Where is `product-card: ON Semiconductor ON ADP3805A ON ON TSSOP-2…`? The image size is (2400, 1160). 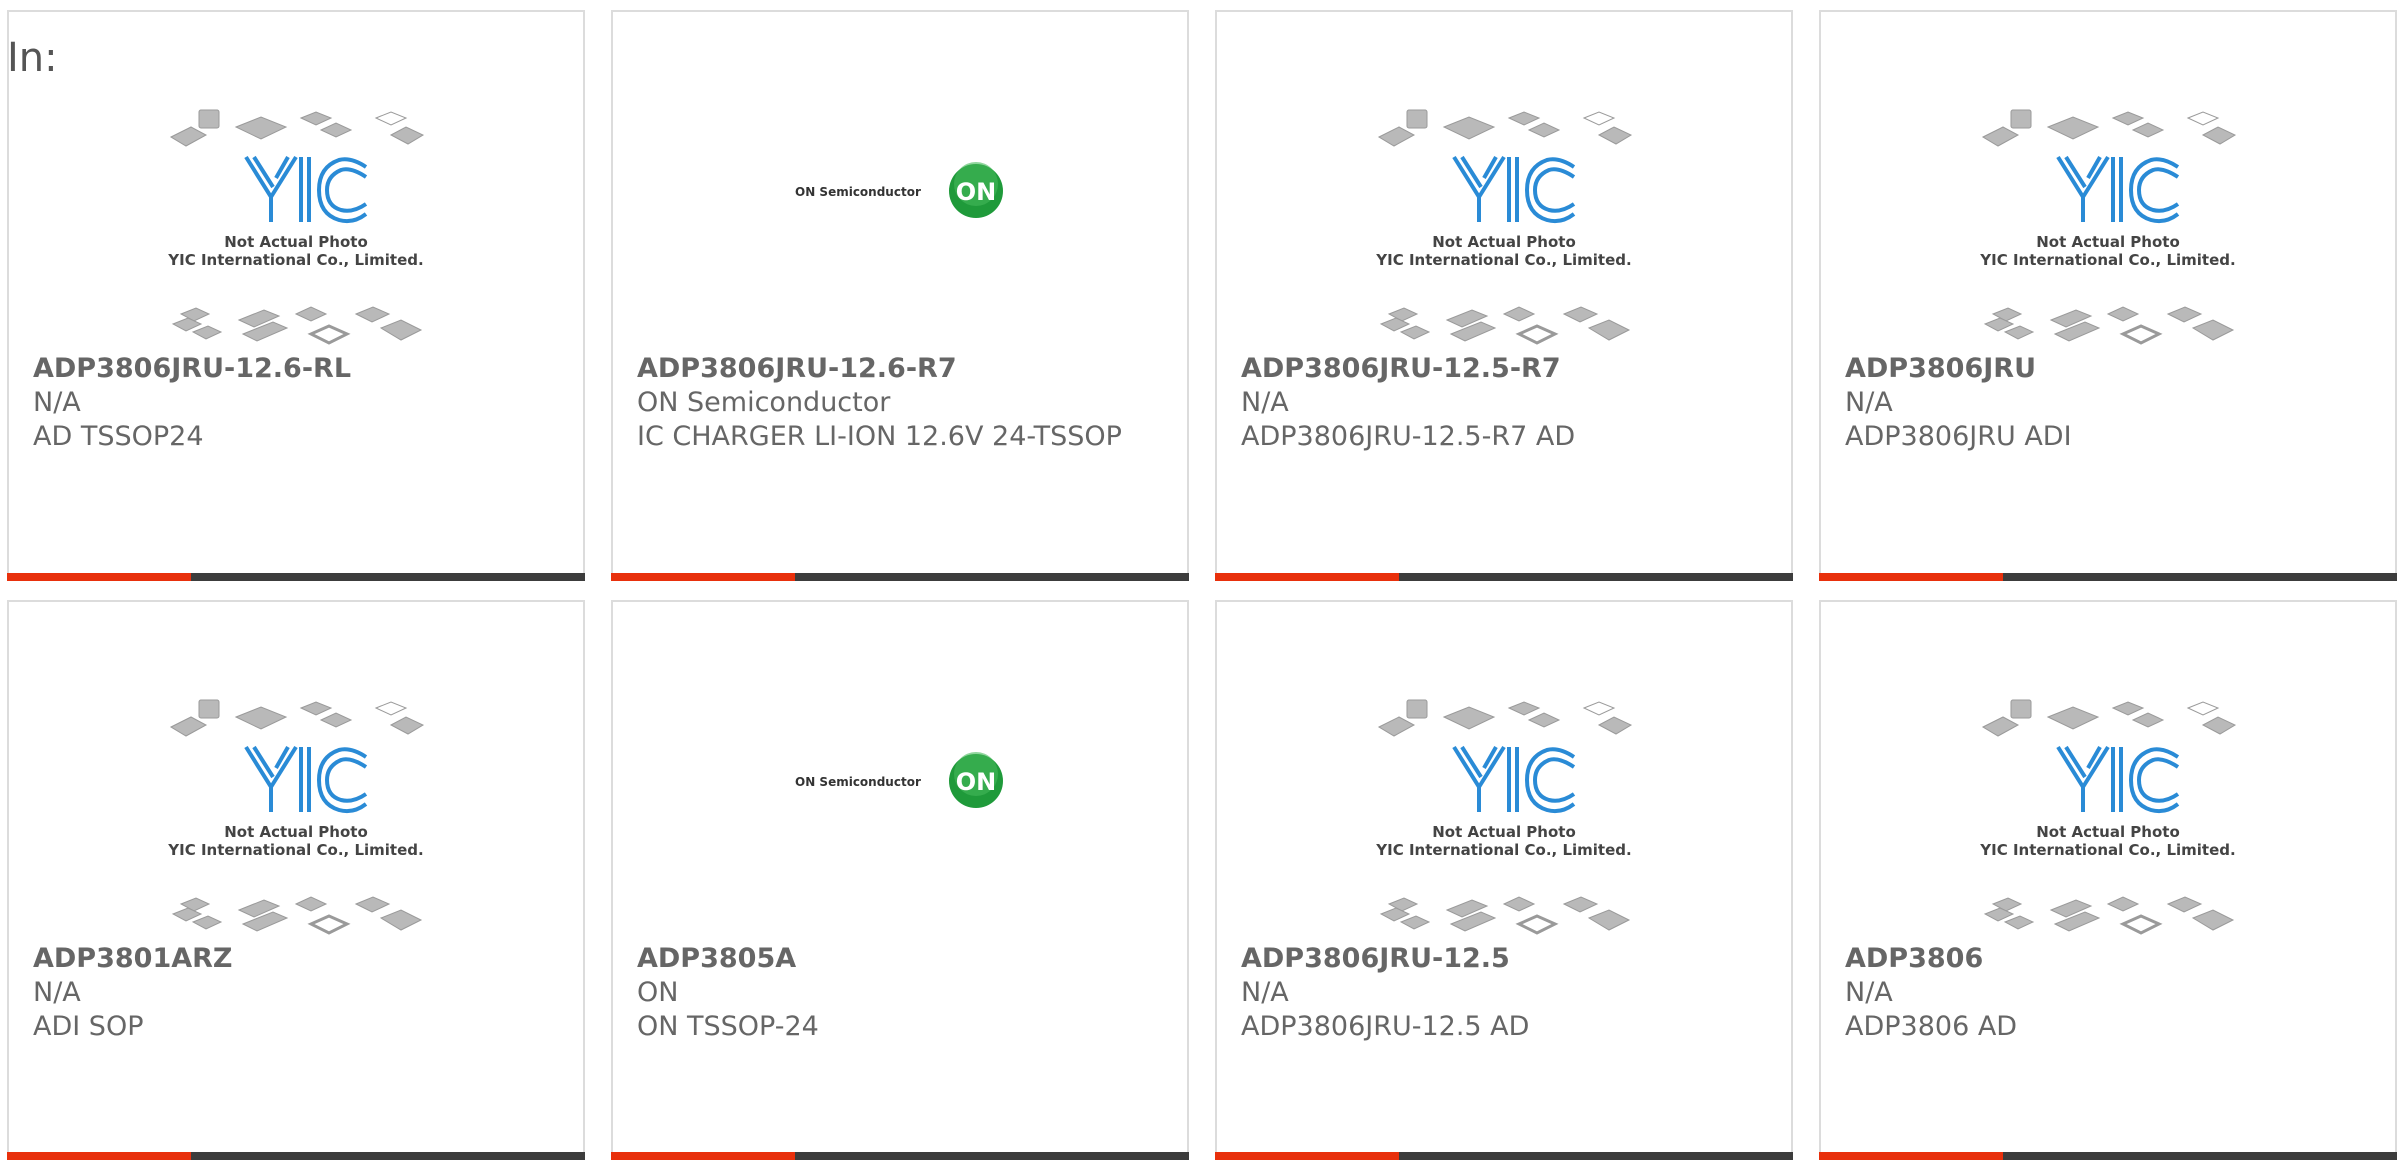
product-card: ON Semiconductor ON ADP3805A ON ON TSSOP-2… is located at coordinates (900, 880).